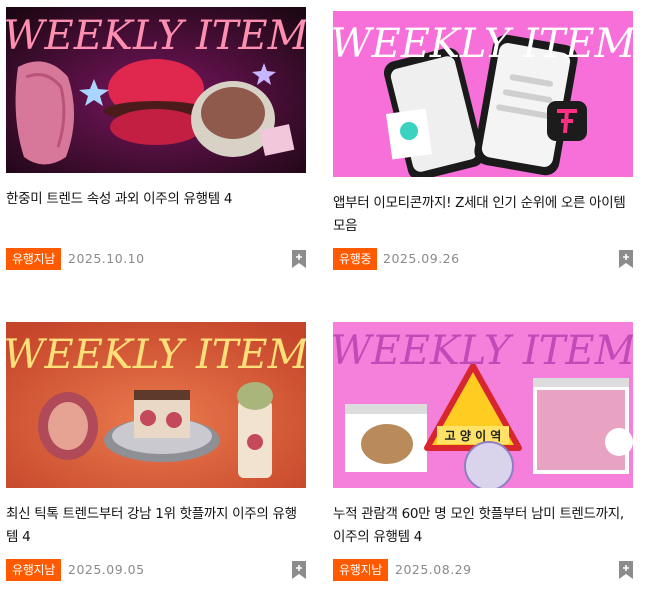 The height and width of the screenshot is (615, 665). What do you see at coordinates (483, 215) in the screenshot?
I see `card-title: 앱부터 이모티콘까지! Z세대 인기 순위에 오른 아이템 모음` at bounding box center [483, 215].